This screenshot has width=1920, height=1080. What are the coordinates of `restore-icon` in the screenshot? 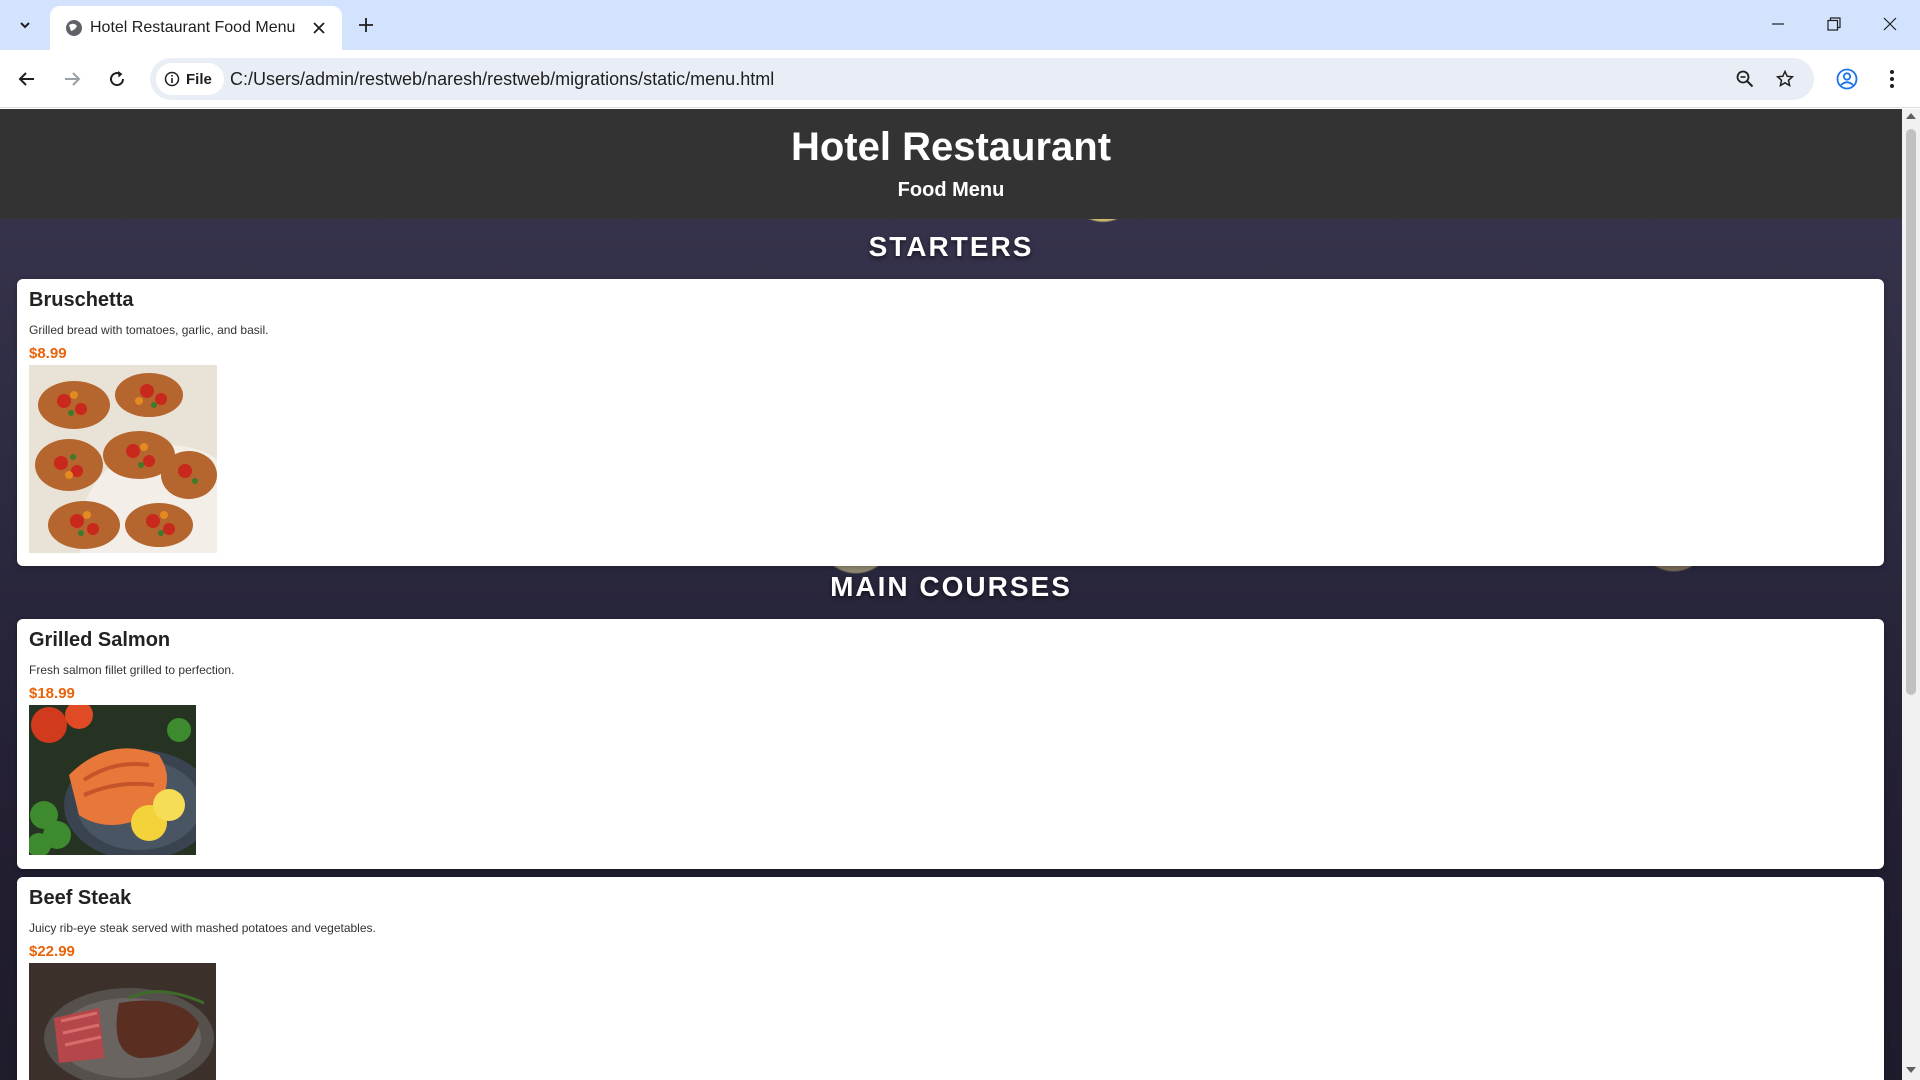 It's located at (1834, 24).